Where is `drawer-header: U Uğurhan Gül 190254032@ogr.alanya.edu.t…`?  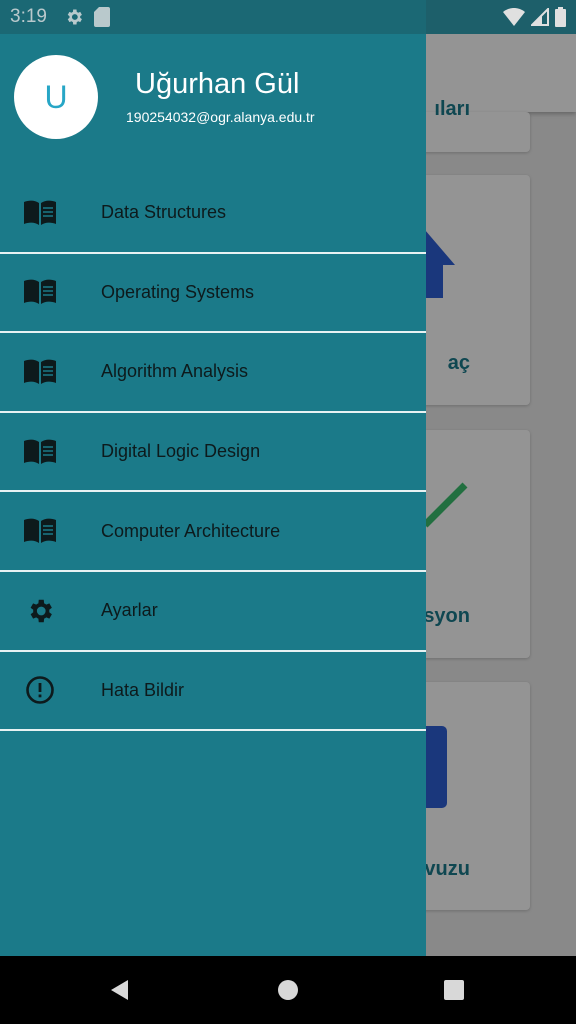 drawer-header: U Uğurhan Gül 190254032@ogr.alanya.edu.t… is located at coordinates (213, 99).